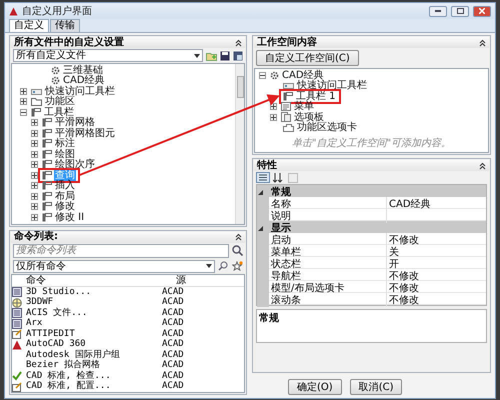 The height and width of the screenshot is (400, 500). Describe the element at coordinates (309, 117) in the screenshot. I see `tree-item: 选项板` at that location.